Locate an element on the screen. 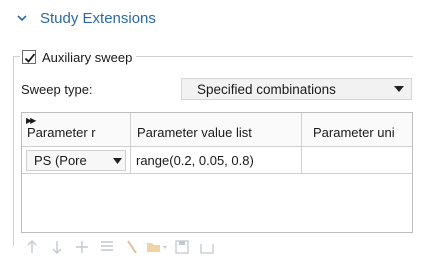 The image size is (422, 266). checkmark-icon is located at coordinates (30, 58).